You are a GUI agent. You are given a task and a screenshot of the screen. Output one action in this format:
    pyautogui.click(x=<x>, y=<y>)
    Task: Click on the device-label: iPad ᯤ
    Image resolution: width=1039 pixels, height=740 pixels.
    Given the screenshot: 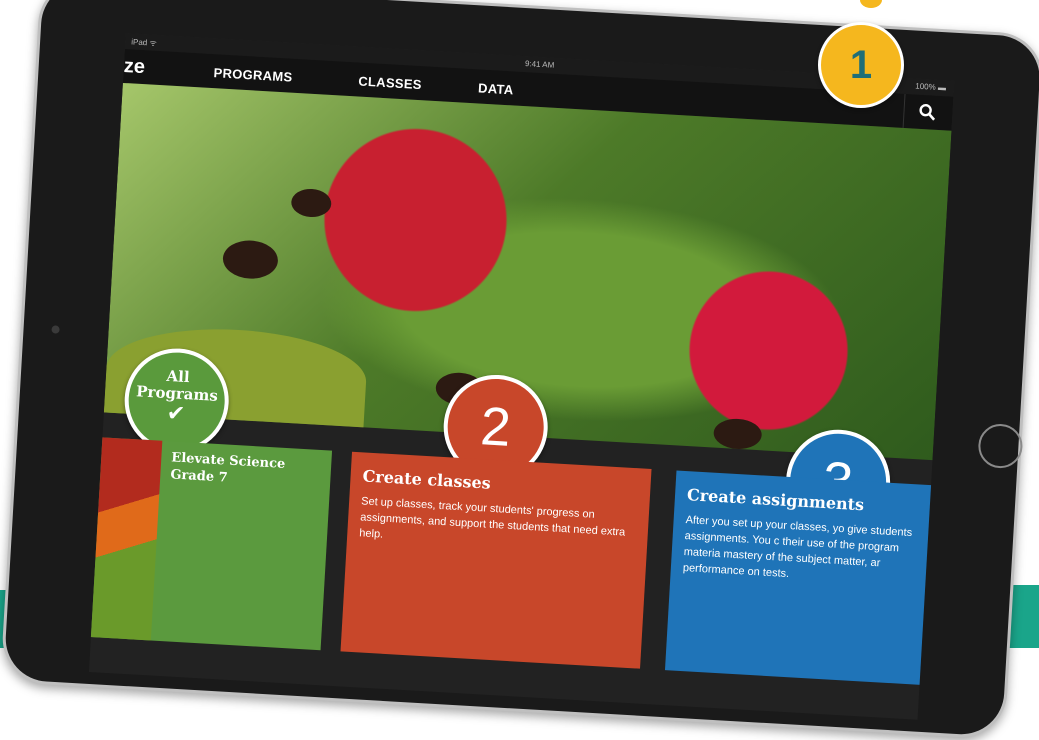 What is the action you would take?
    pyautogui.click(x=144, y=42)
    